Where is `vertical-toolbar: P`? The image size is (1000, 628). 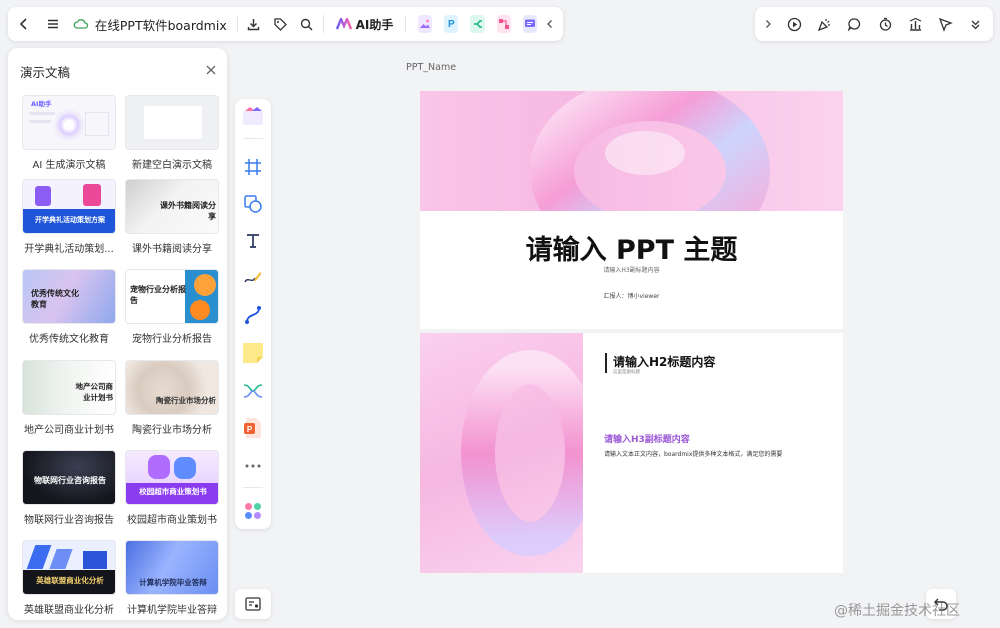
vertical-toolbar: P is located at coordinates (253, 314).